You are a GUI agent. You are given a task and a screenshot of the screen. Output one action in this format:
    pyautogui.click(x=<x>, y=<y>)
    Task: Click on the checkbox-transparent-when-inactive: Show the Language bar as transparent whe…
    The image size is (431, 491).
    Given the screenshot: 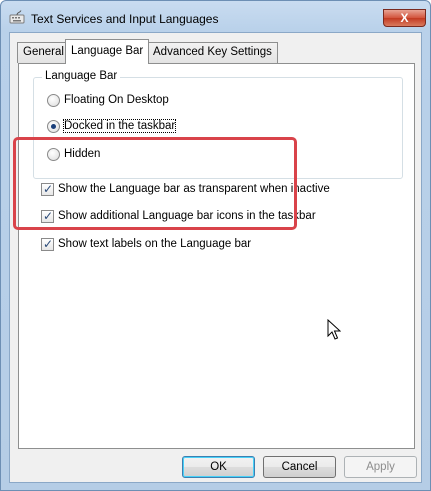 What is the action you would take?
    pyautogui.click(x=185, y=189)
    